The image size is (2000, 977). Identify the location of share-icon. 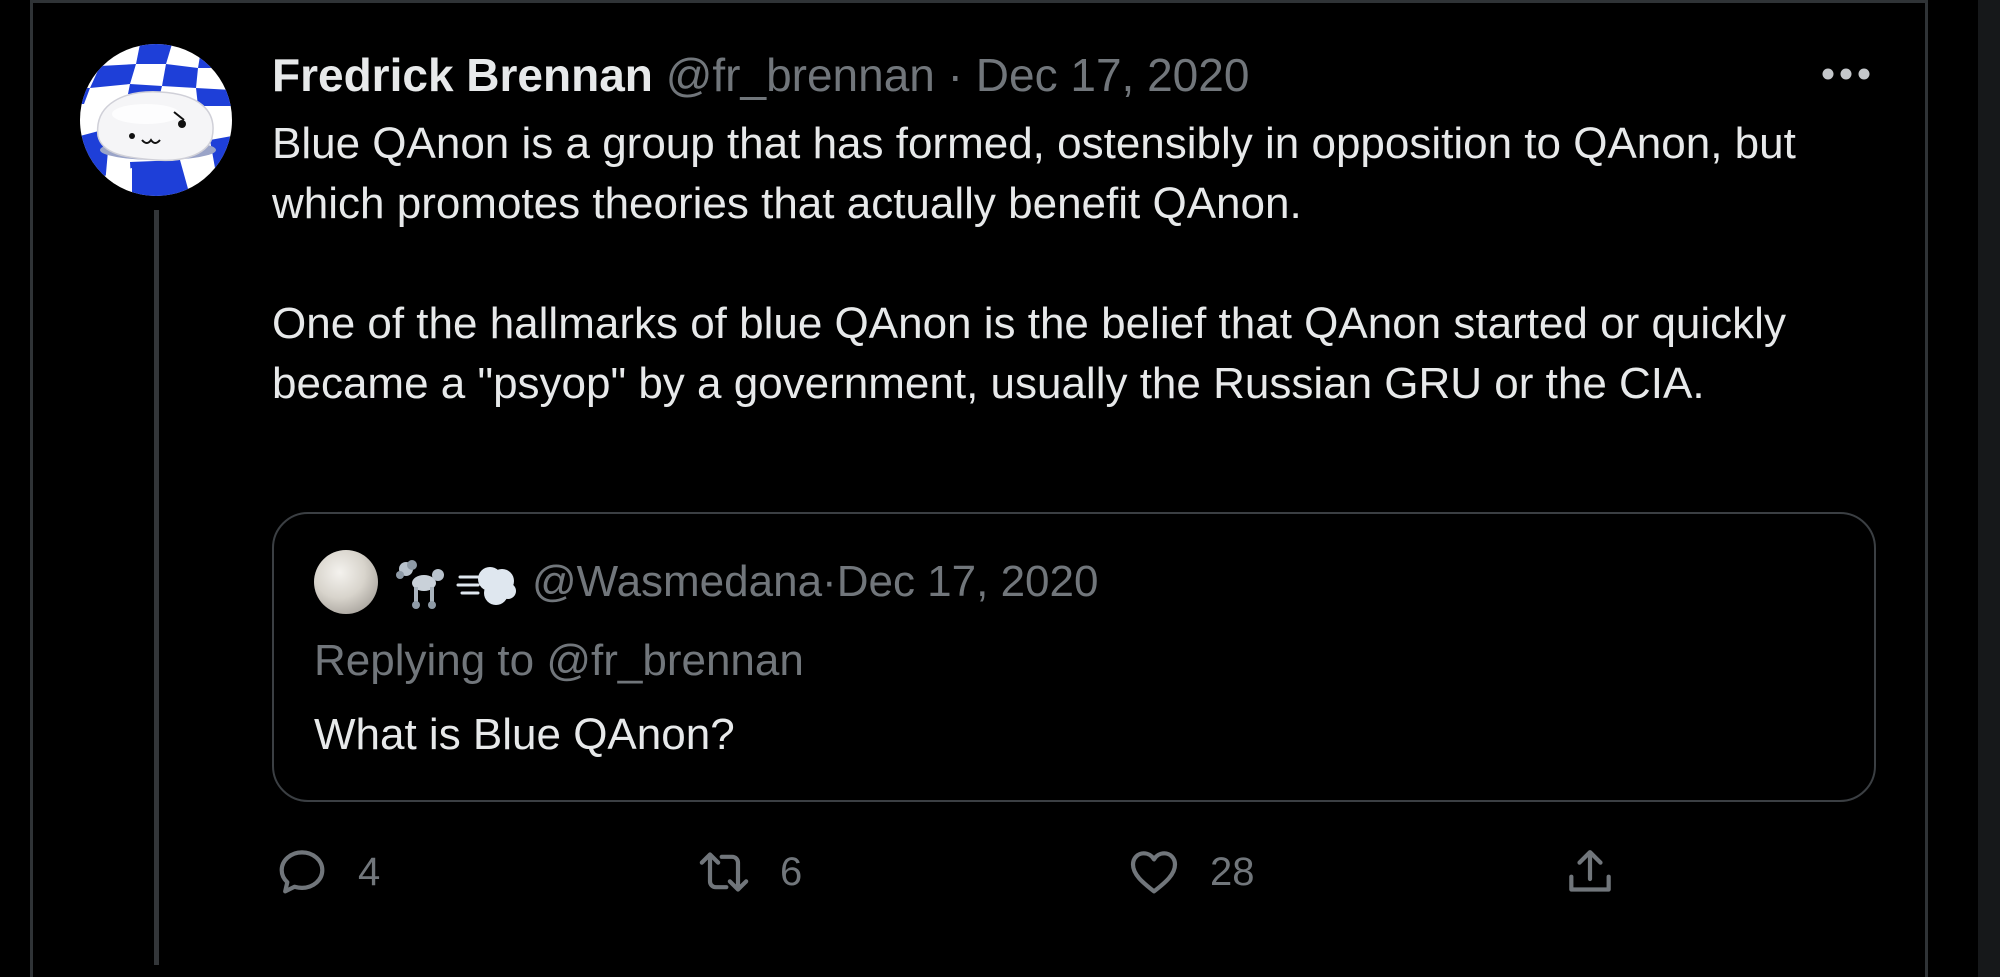
(1590, 871).